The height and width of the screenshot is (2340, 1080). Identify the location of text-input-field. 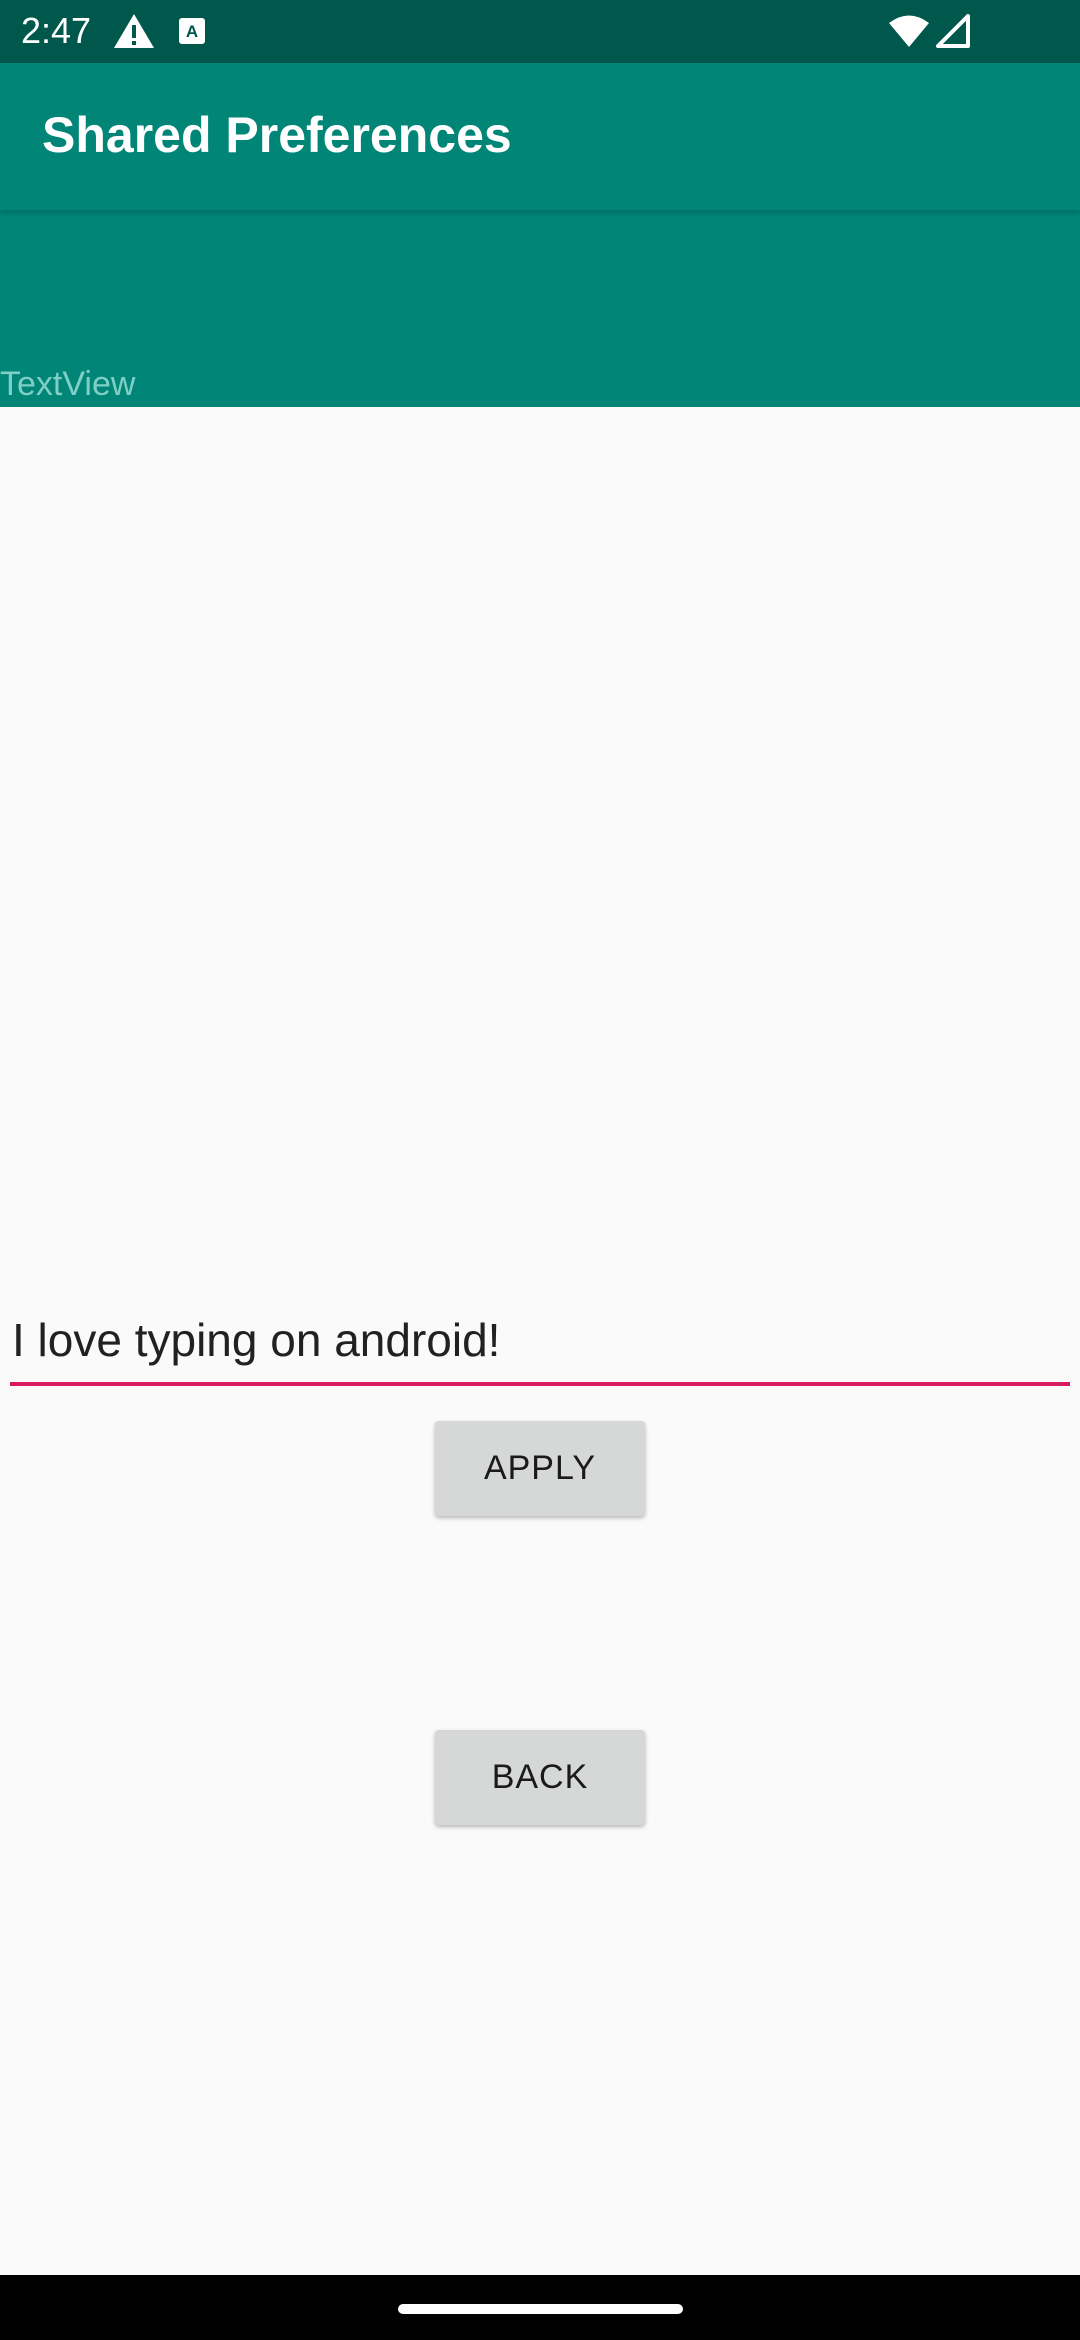
(541, 1344).